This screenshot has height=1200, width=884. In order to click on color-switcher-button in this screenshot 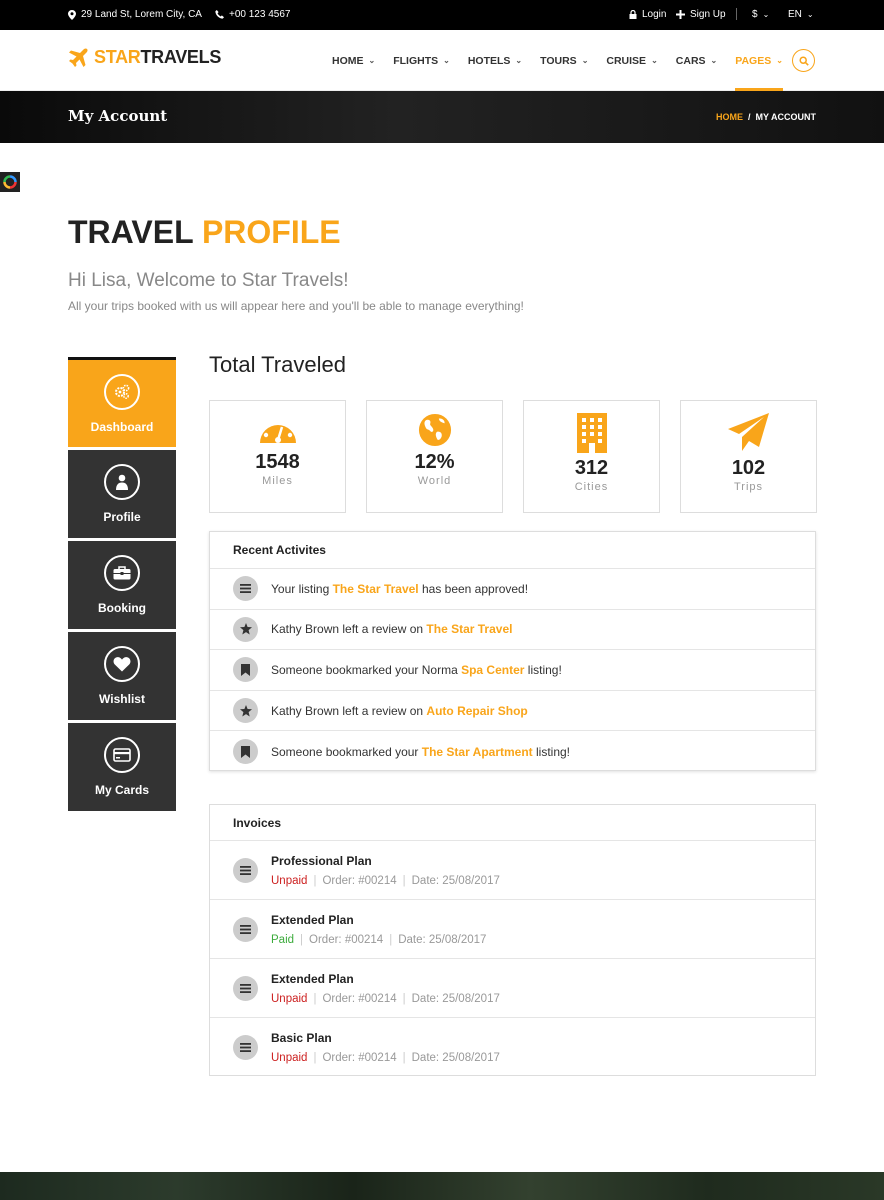, I will do `click(10, 182)`.